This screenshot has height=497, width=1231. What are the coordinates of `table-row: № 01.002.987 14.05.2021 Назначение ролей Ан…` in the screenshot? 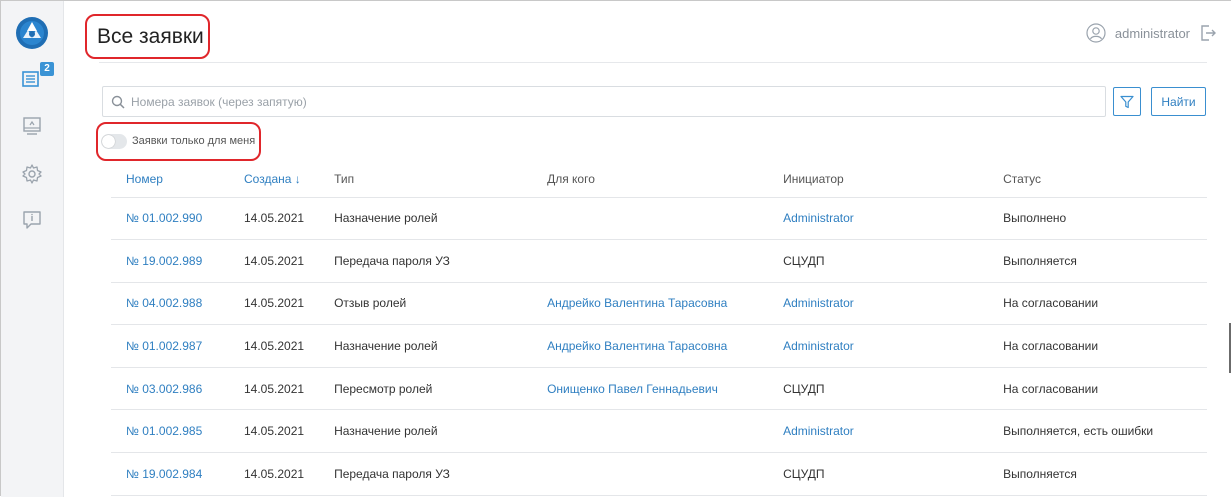 It's located at (659, 346).